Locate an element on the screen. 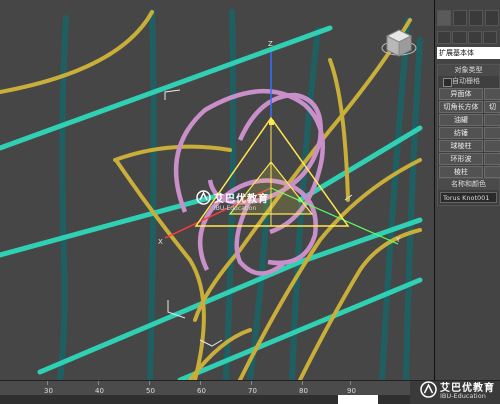 The width and height of the screenshot is (500, 404). modify-tab-icon is located at coordinates (460, 18).